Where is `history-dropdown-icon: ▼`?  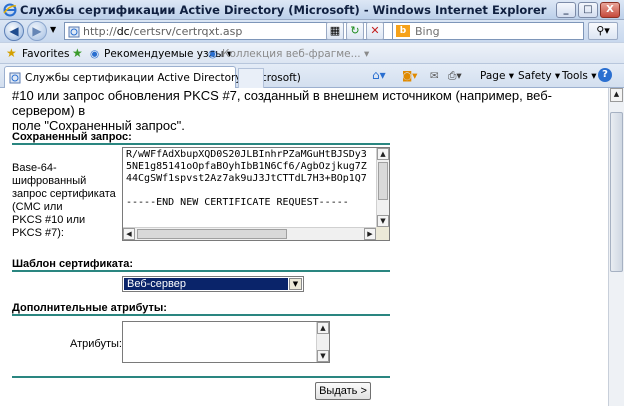 history-dropdown-icon: ▼ is located at coordinates (53, 29).